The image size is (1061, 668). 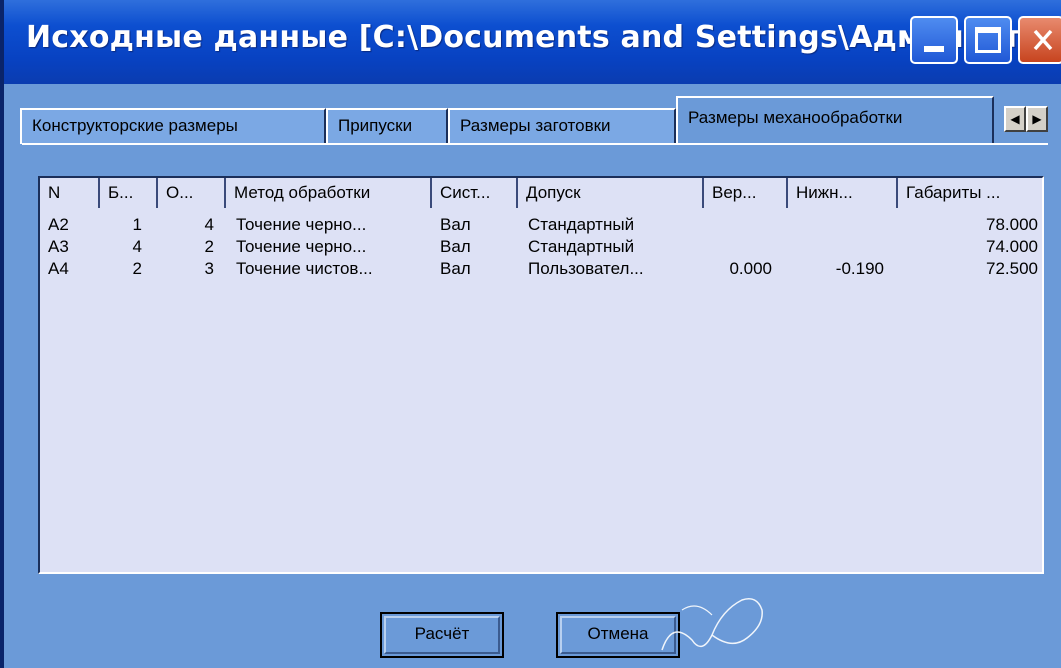 What do you see at coordinates (209, 224) in the screenshot?
I see `cell-o: 4` at bounding box center [209, 224].